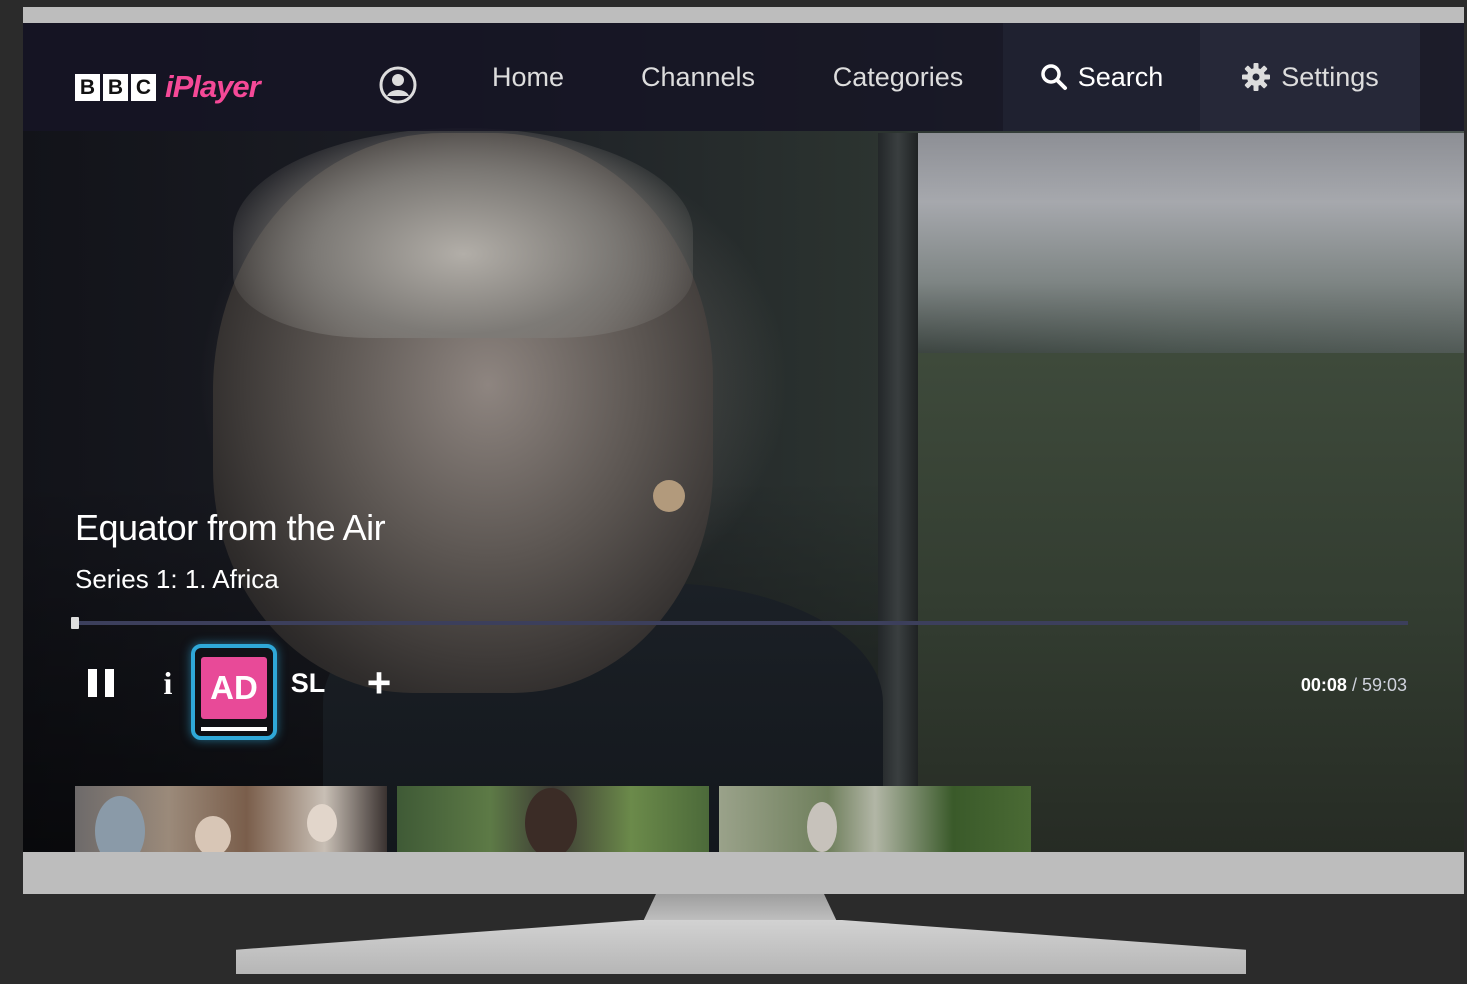  I want to click on nav-item-label: Channels, so click(698, 76).